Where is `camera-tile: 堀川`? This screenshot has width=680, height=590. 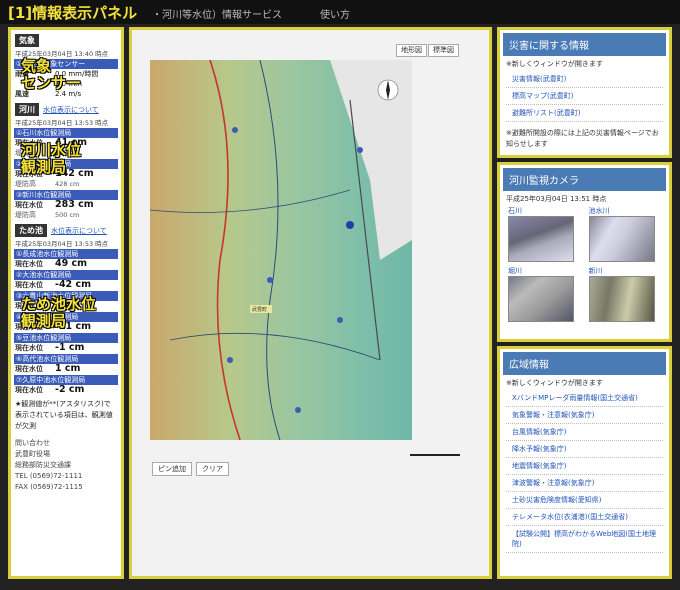 camera-tile: 堀川 is located at coordinates (544, 294).